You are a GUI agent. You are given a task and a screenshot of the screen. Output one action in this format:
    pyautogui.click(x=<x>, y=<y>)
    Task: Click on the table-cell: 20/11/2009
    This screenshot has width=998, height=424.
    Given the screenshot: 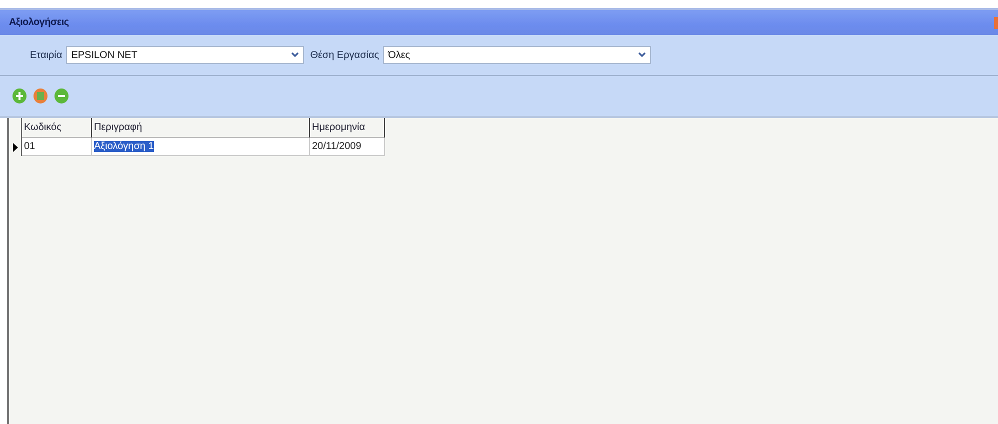 What is the action you would take?
    pyautogui.click(x=337, y=146)
    